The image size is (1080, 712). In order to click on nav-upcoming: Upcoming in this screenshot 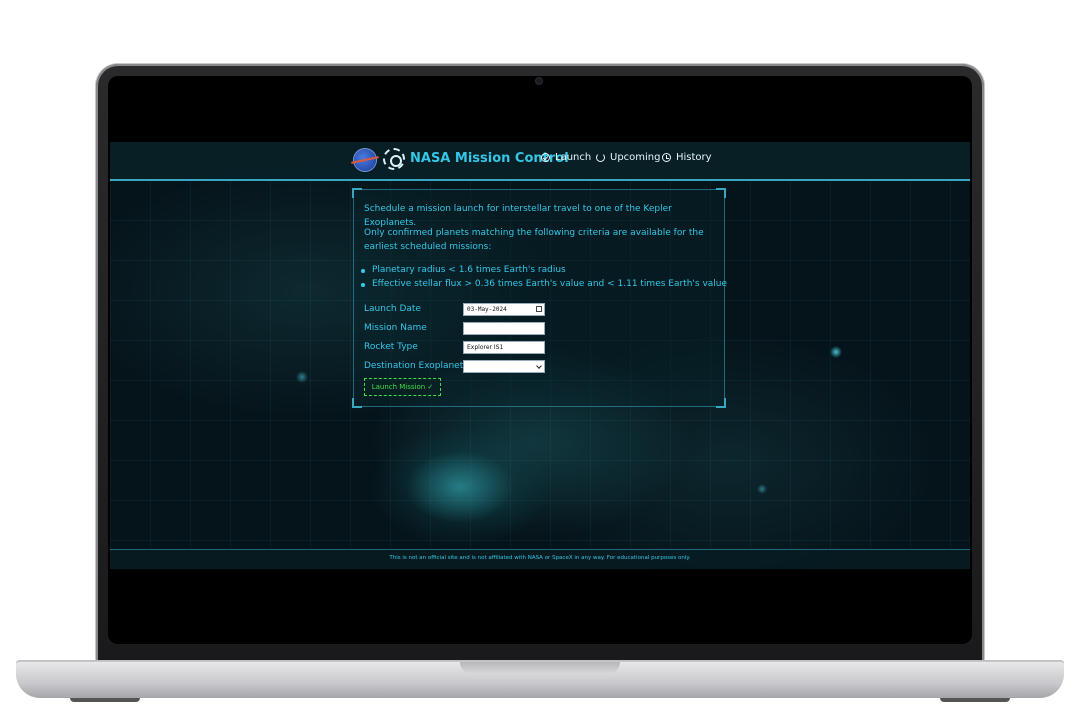, I will do `click(628, 157)`.